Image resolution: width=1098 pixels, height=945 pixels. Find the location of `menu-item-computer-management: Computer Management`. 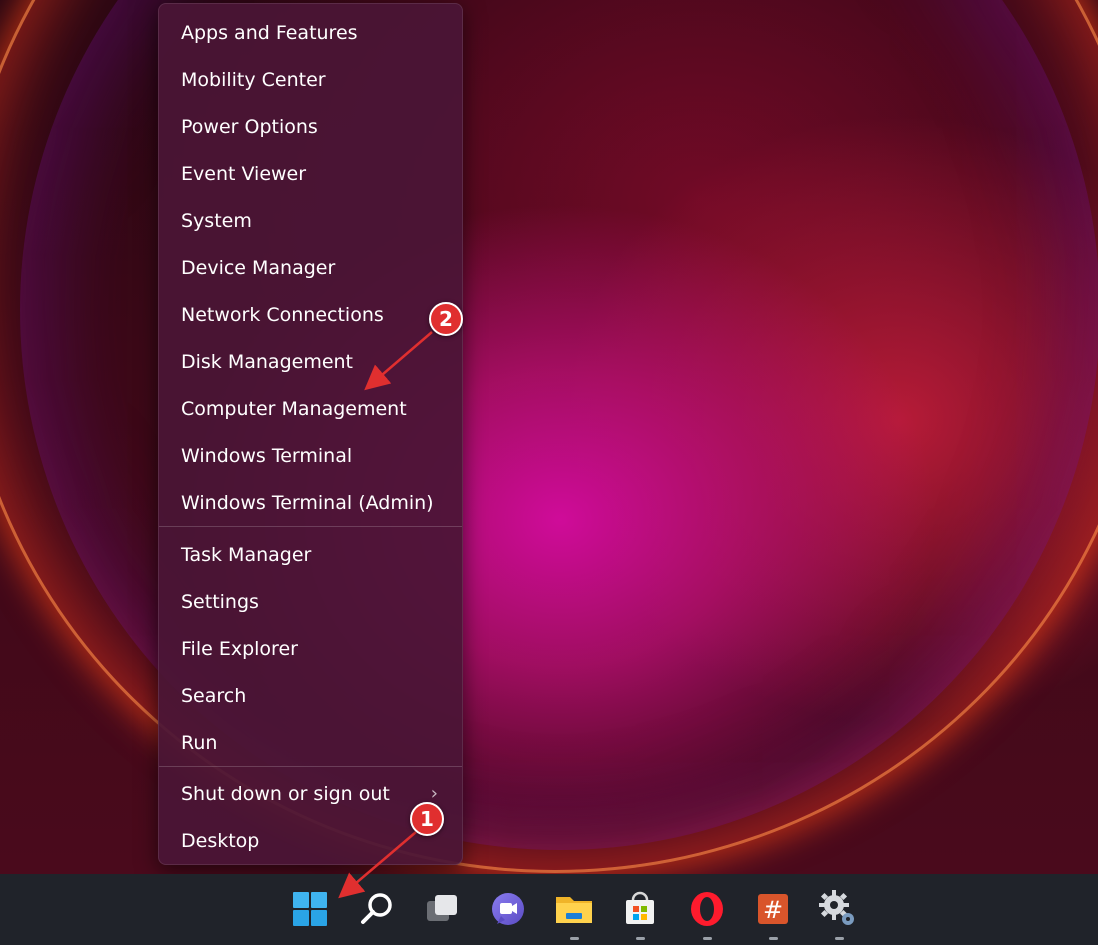

menu-item-computer-management: Computer Management is located at coordinates (310, 408).